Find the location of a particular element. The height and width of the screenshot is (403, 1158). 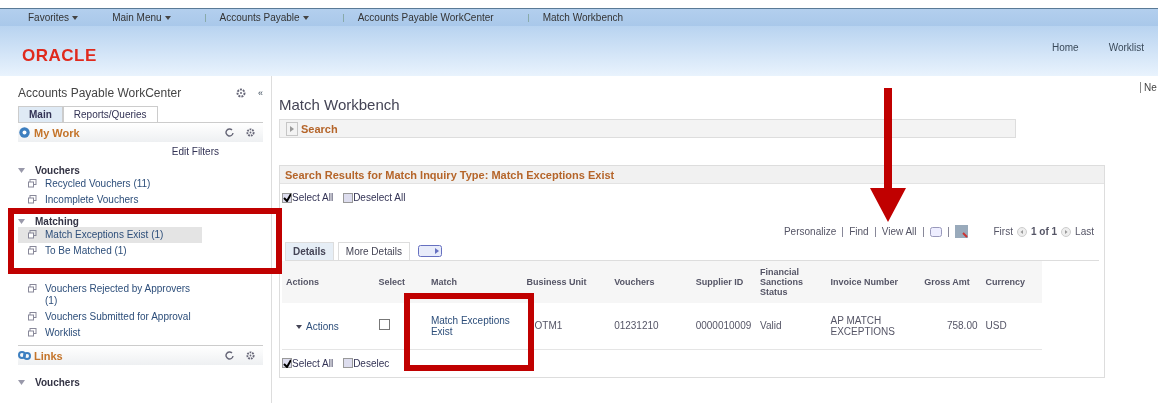

column-header: Actions is located at coordinates (328, 282).